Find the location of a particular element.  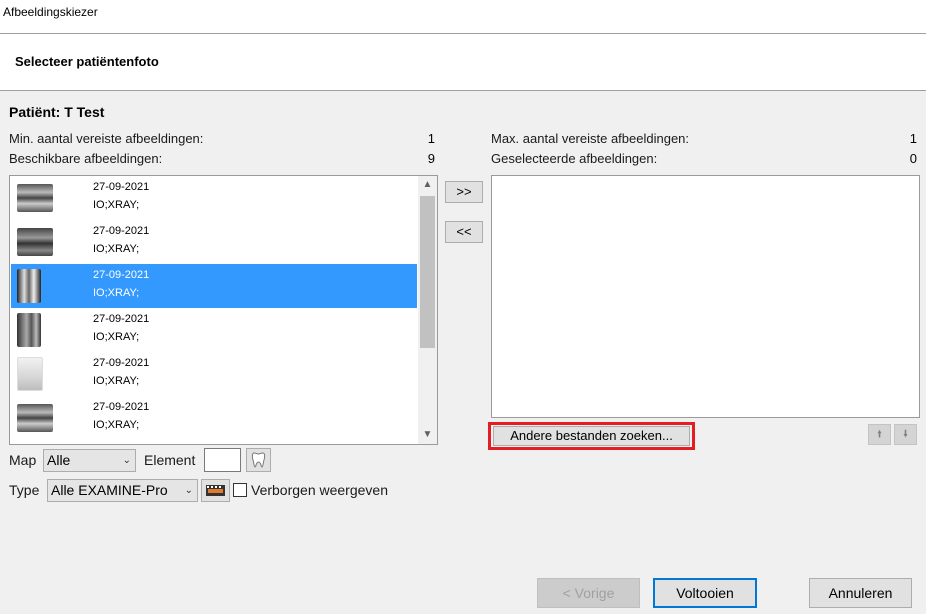

list-scrollbar: ▲ ▼ is located at coordinates (427, 310).